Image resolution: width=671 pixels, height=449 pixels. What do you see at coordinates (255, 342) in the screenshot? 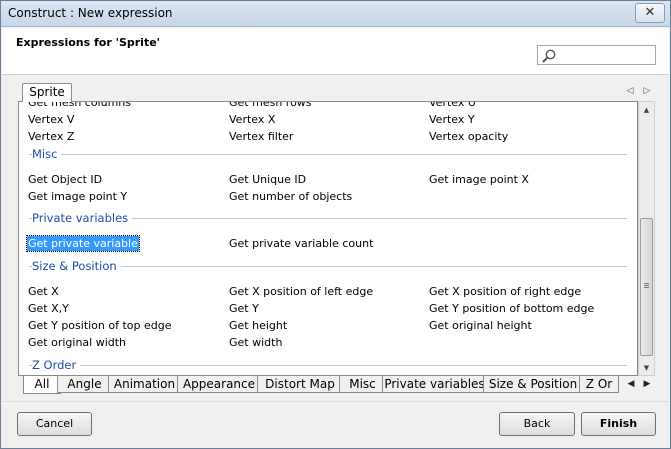
I see `expression-item: Get width` at bounding box center [255, 342].